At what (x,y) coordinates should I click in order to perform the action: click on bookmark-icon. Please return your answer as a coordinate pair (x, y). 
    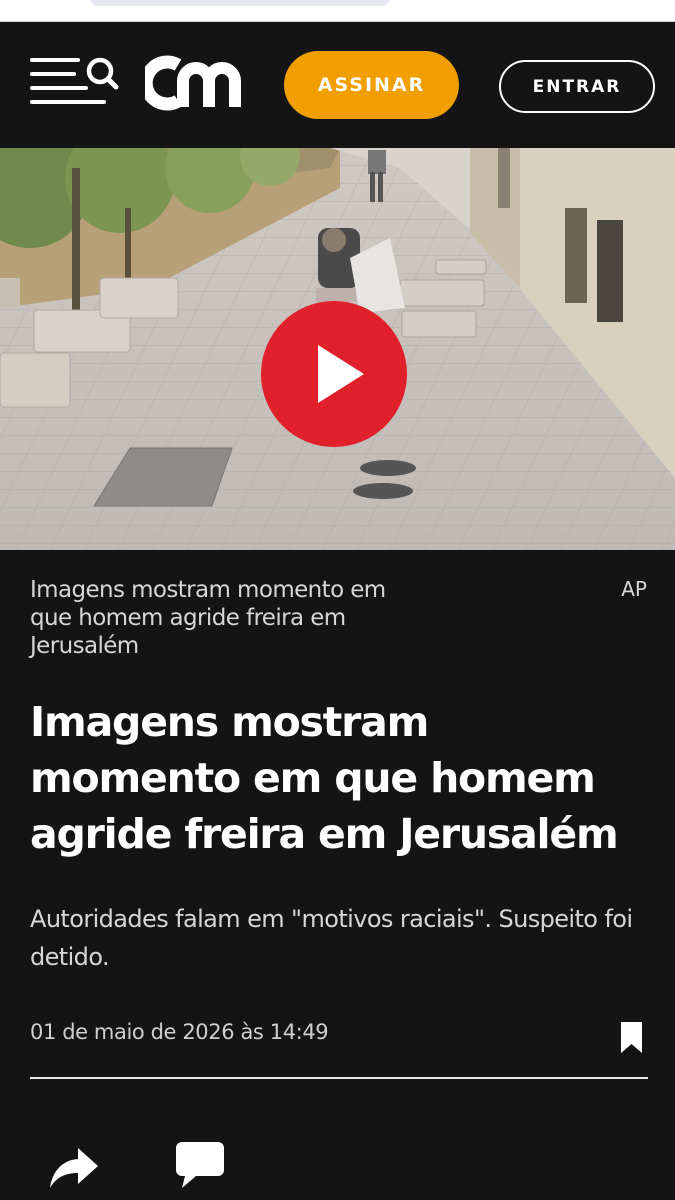
    Looking at the image, I should click on (631, 1037).